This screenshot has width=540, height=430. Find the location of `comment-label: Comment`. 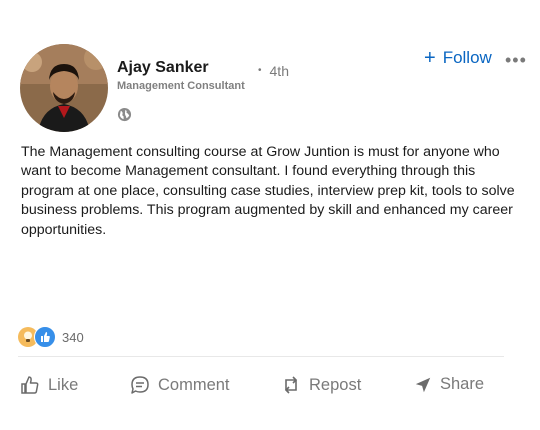

comment-label: Comment is located at coordinates (194, 384).